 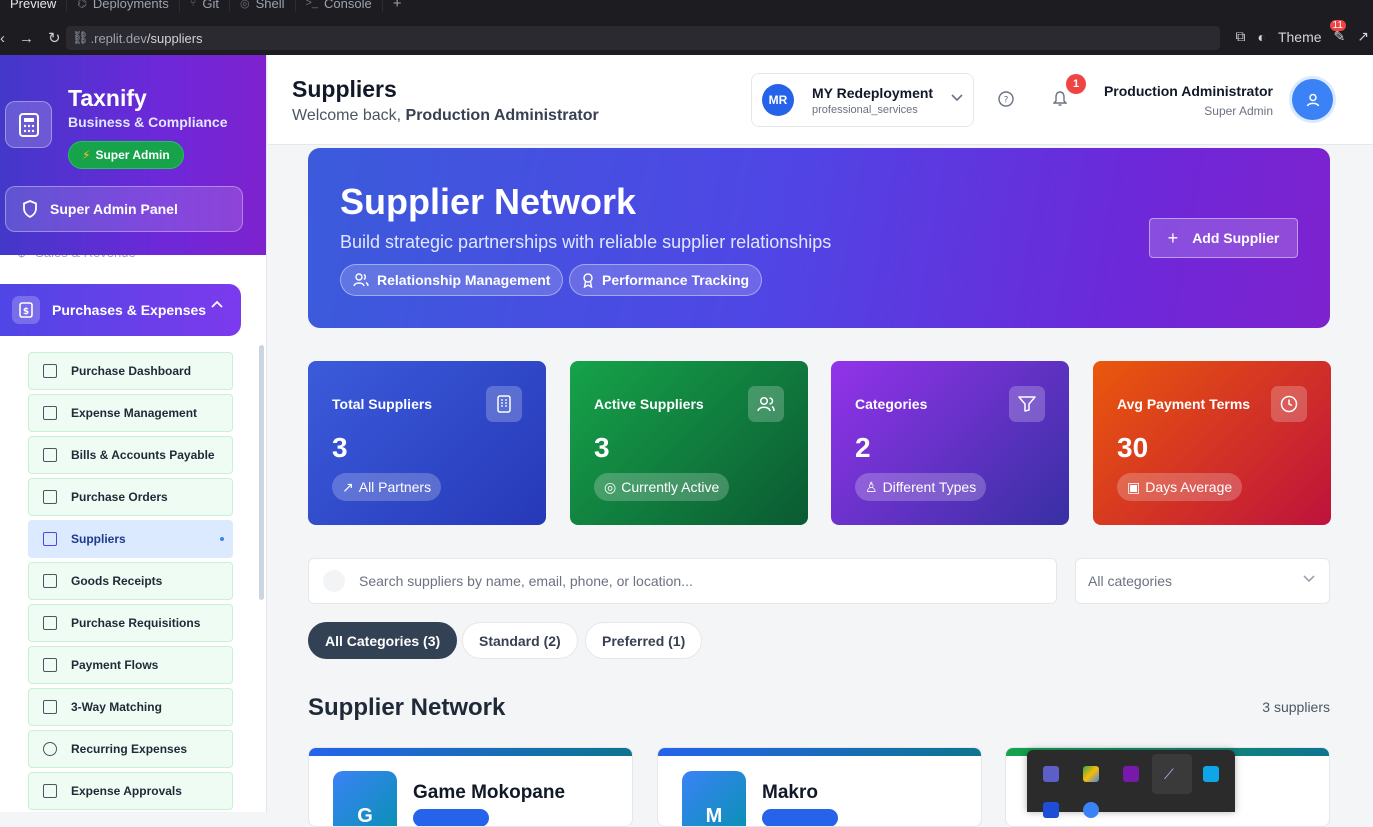 I want to click on filter-chip-standard: Standard (2), so click(x=520, y=640).